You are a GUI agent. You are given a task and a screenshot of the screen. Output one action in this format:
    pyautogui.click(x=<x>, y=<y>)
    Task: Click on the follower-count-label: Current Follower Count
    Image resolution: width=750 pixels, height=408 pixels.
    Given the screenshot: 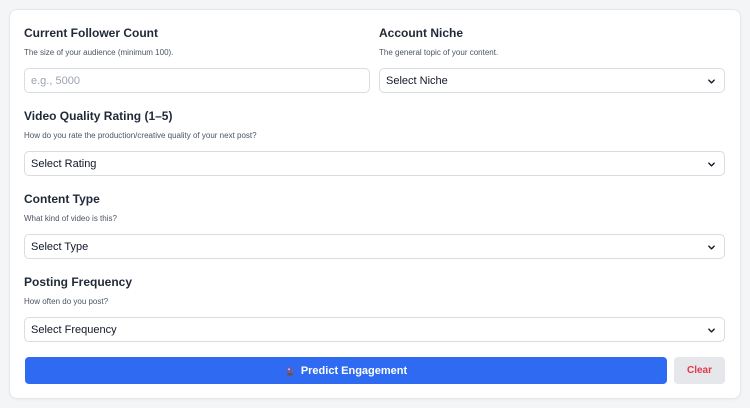 What is the action you would take?
    pyautogui.click(x=91, y=33)
    